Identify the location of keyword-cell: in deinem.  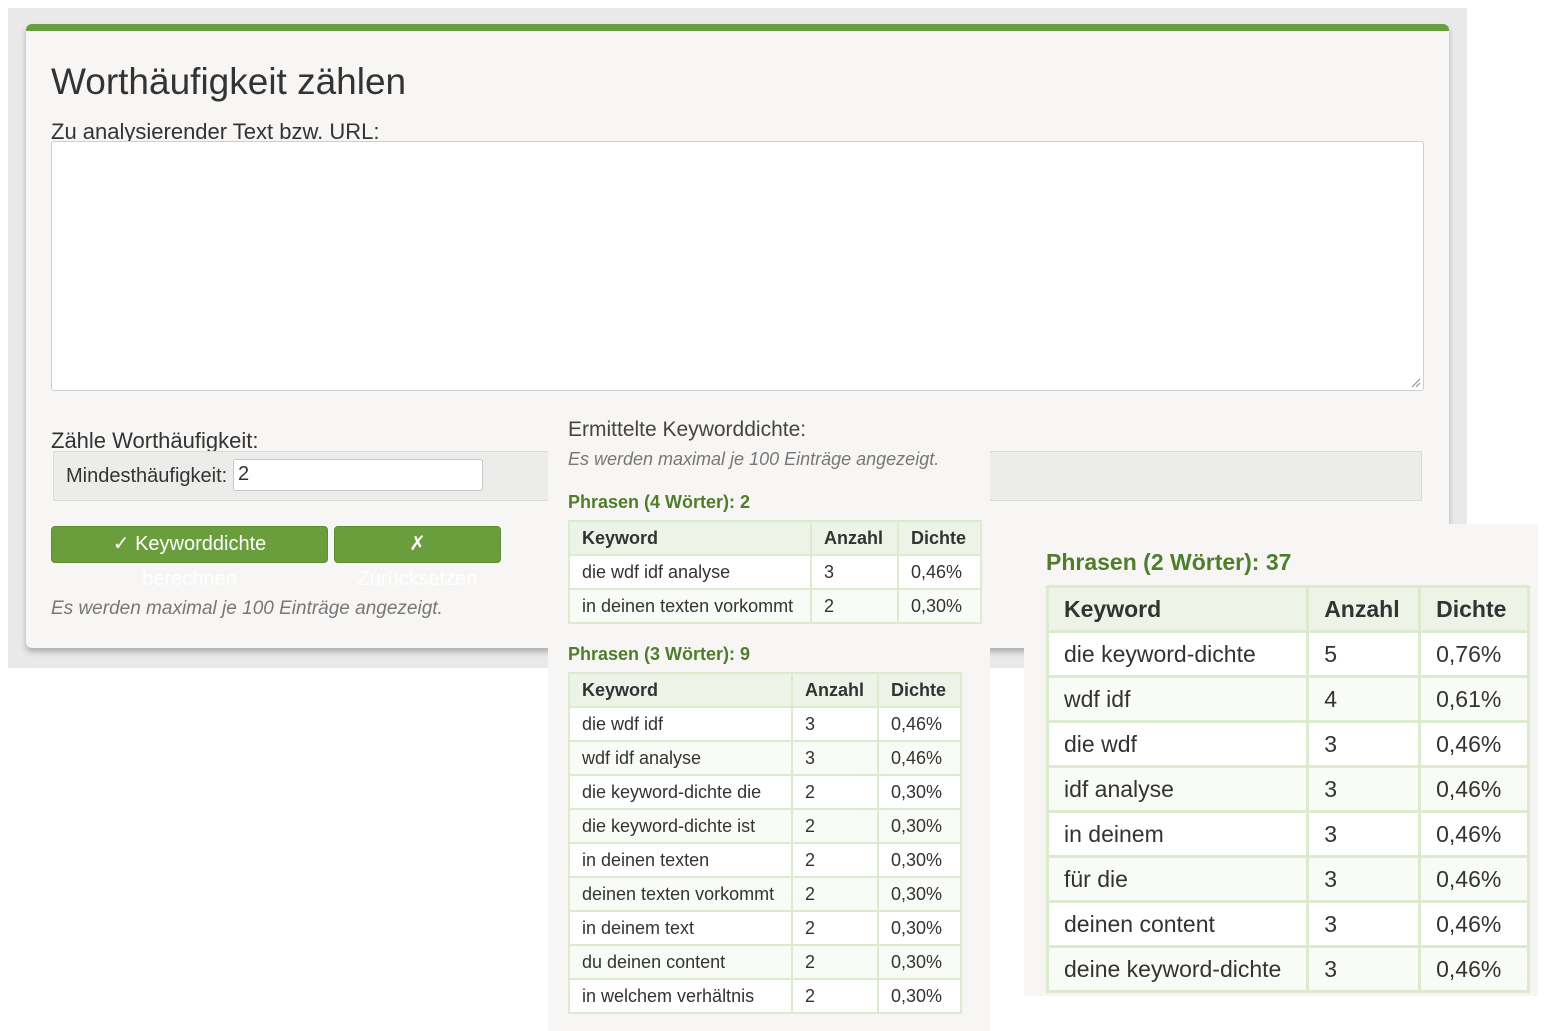
(1177, 834).